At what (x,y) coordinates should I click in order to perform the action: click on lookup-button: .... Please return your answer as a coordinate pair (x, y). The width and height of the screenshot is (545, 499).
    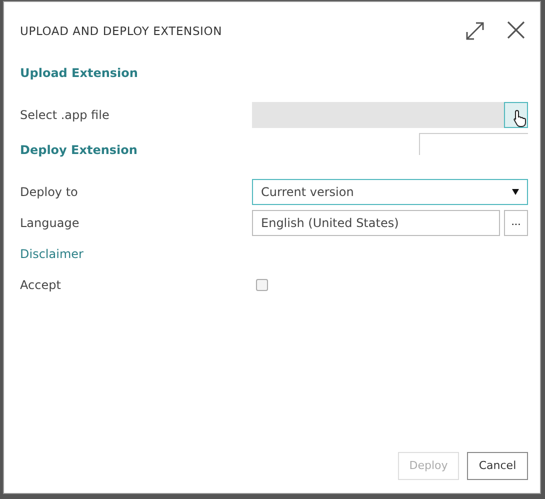
    Looking at the image, I should click on (516, 223).